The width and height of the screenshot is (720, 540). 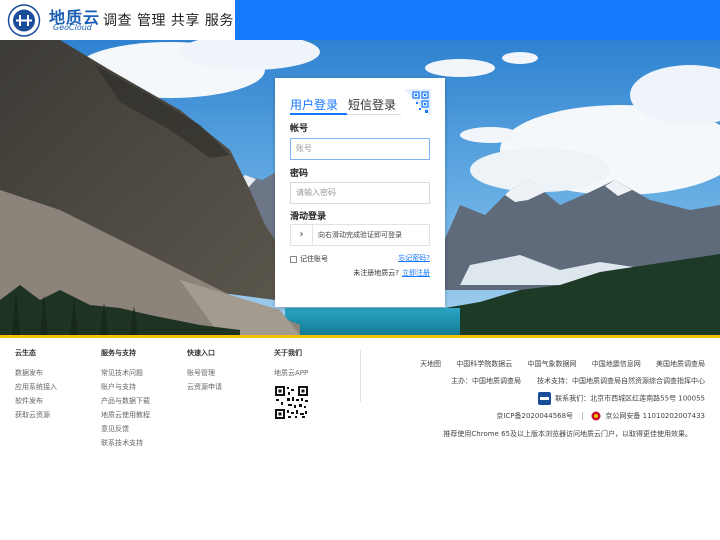 What do you see at coordinates (36, 401) in the screenshot?
I see `footer-link: 软件发布` at bounding box center [36, 401].